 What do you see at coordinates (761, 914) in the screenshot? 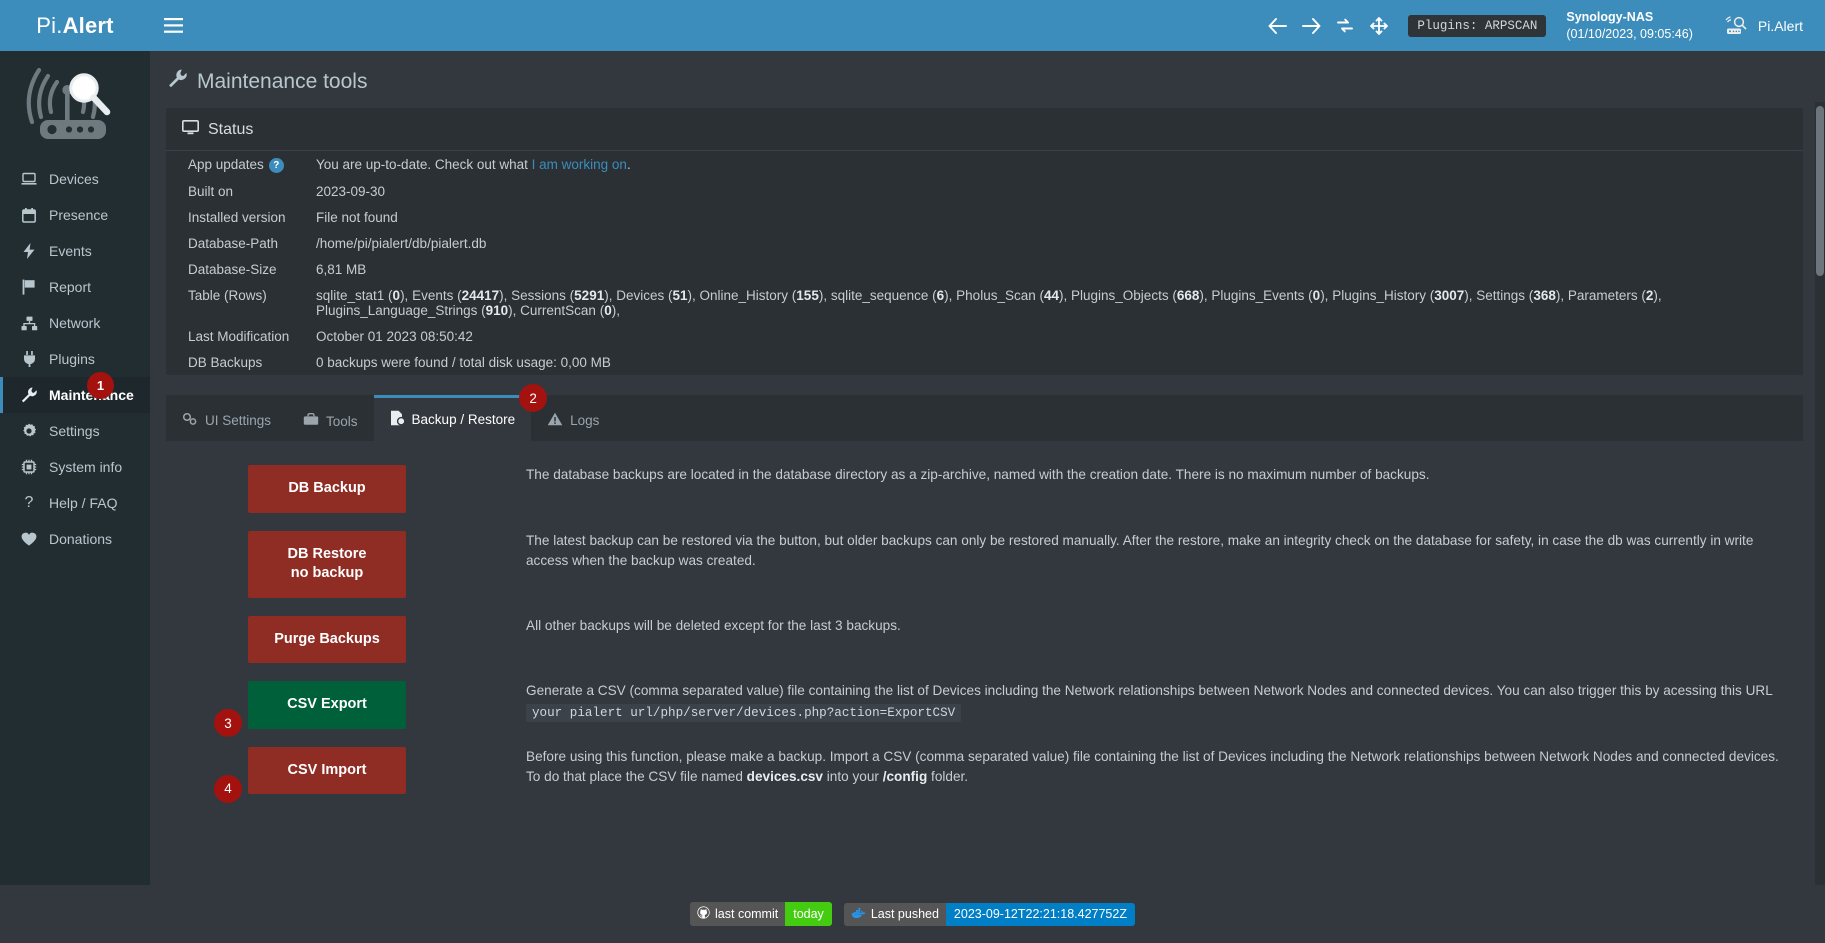
I see `last-commit-badge: last commit today` at bounding box center [761, 914].